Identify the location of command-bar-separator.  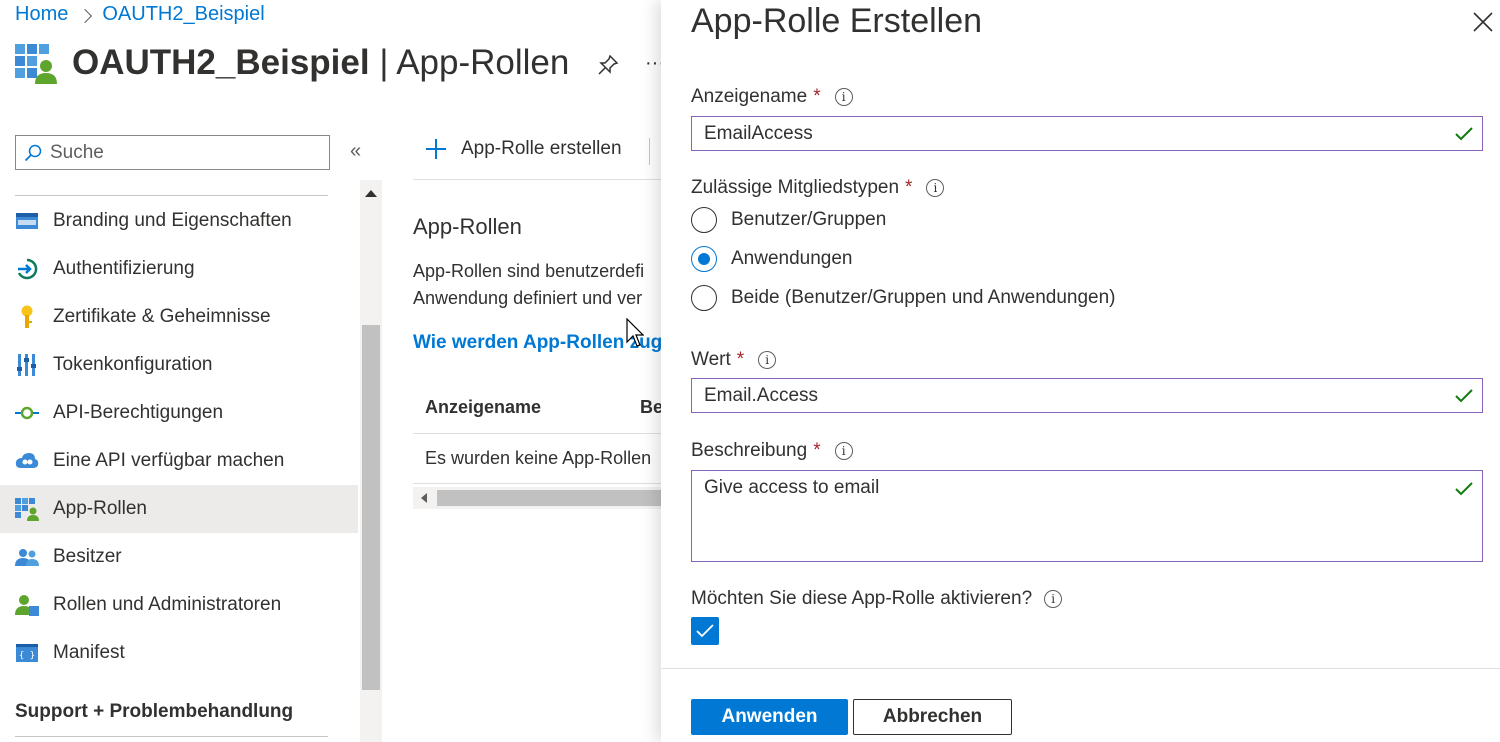
(649, 151).